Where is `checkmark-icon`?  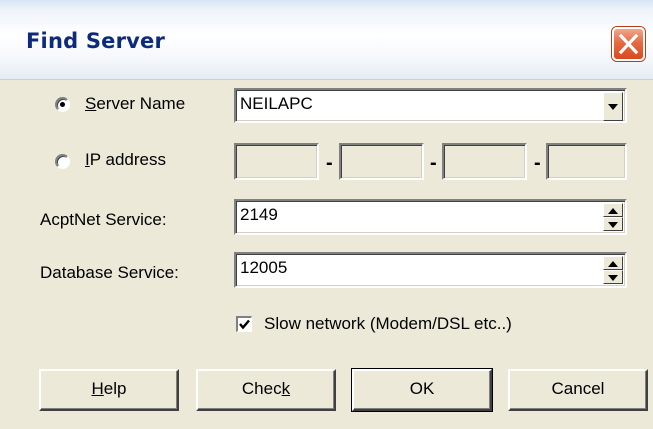
checkmark-icon is located at coordinates (244, 324).